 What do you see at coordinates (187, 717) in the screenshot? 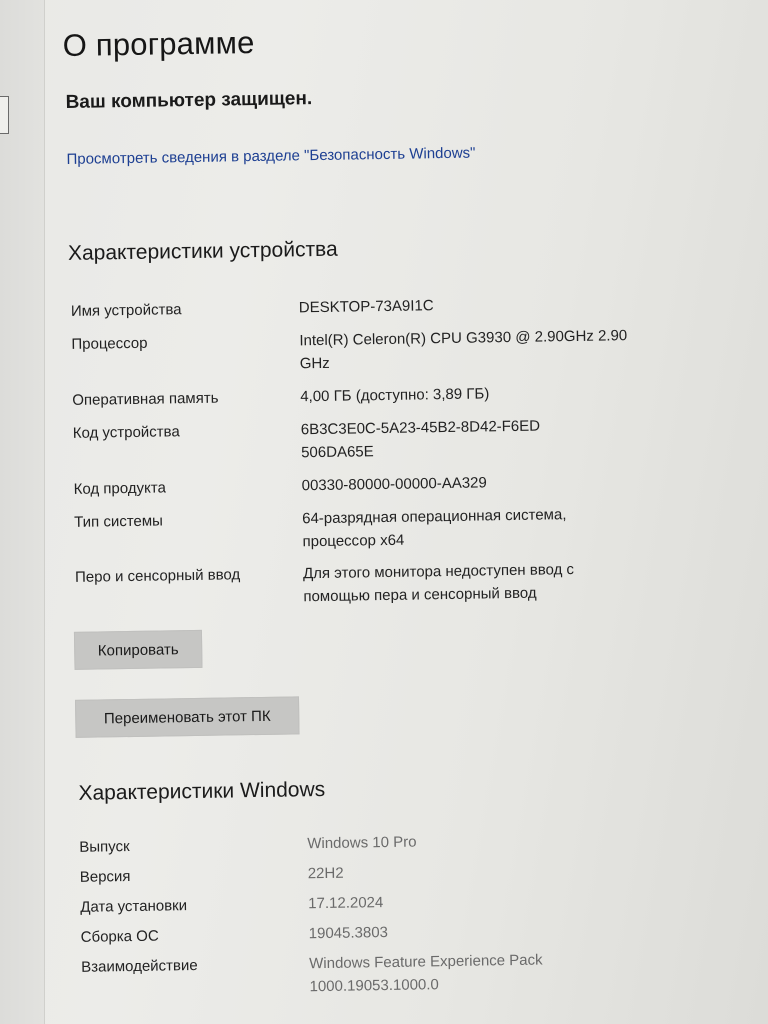
I see `rename-pc-button: Переименовать этот ПК` at bounding box center [187, 717].